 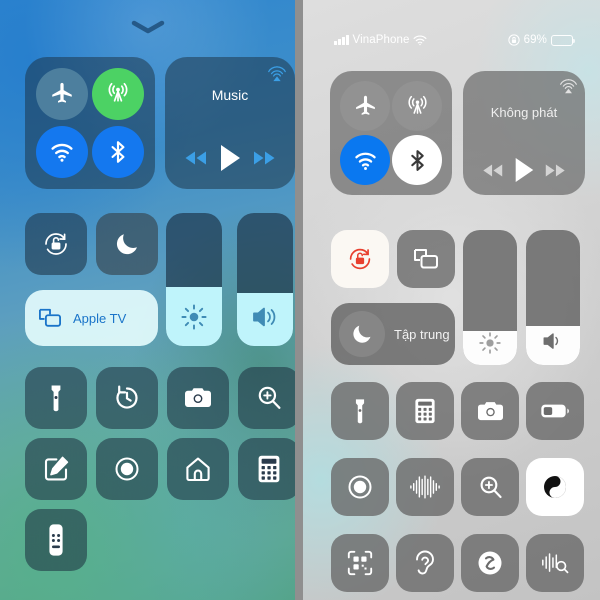 I want to click on shortcut-sound-recognition, so click(x=555, y=563).